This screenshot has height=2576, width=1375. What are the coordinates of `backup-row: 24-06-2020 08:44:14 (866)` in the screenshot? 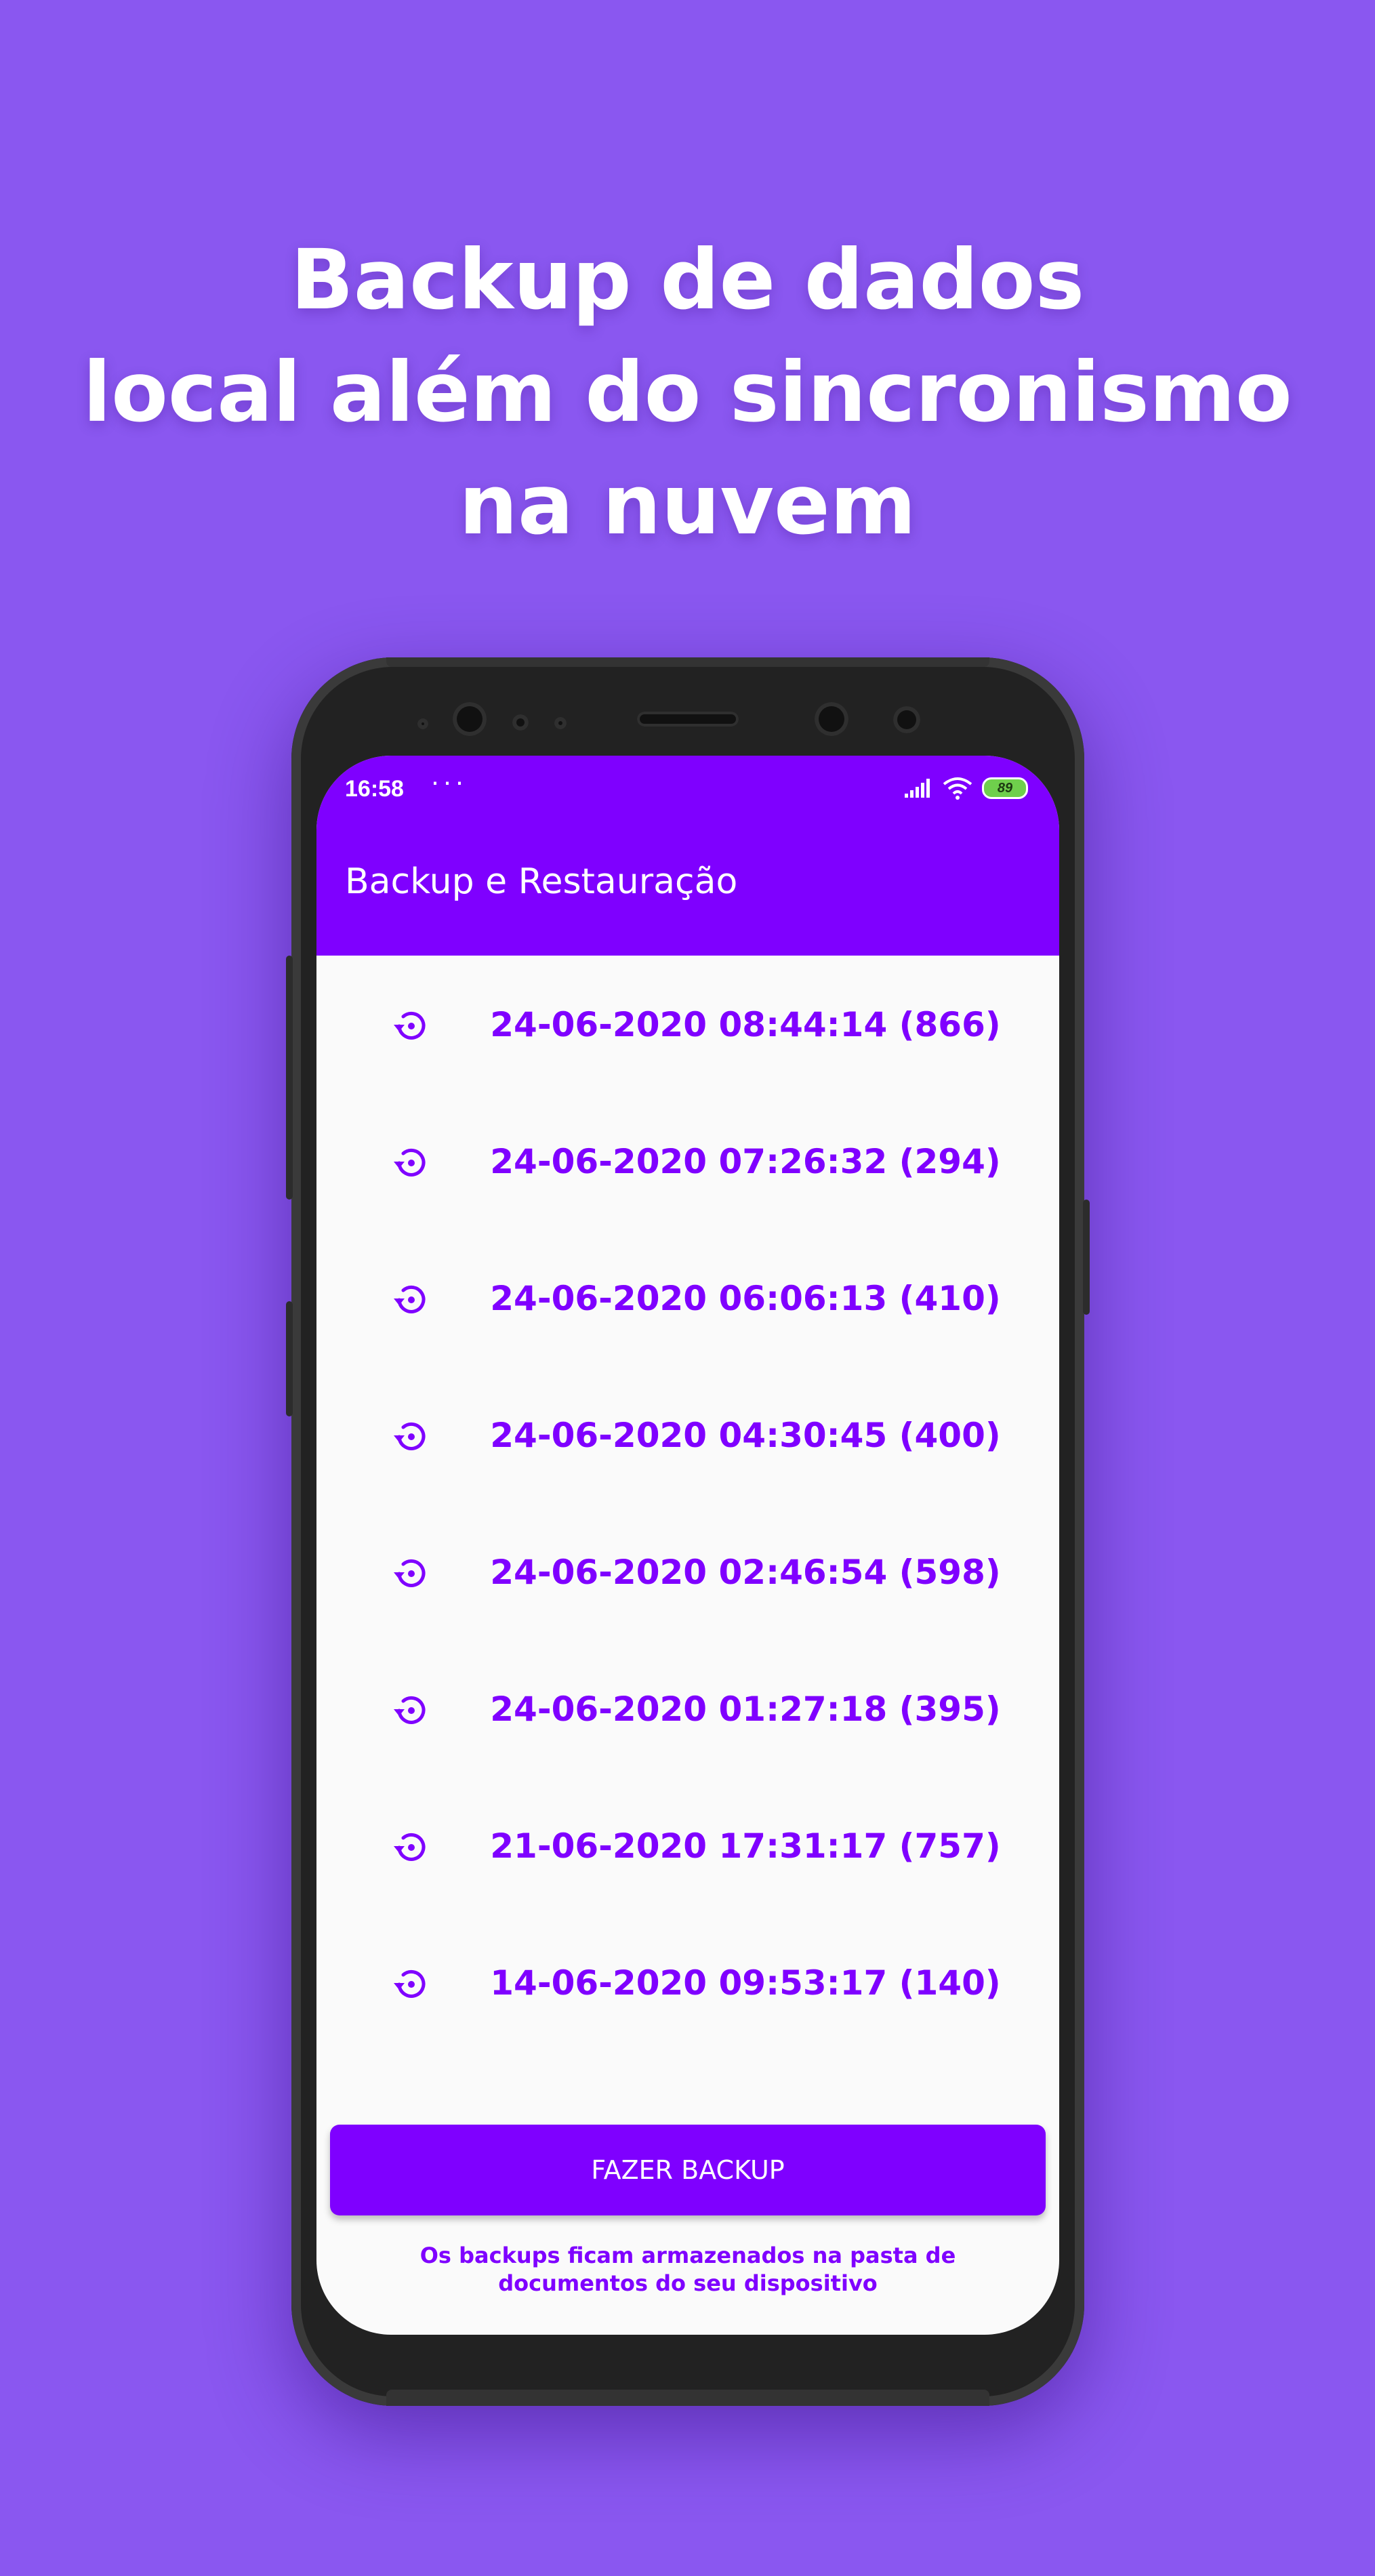 It's located at (687, 1024).